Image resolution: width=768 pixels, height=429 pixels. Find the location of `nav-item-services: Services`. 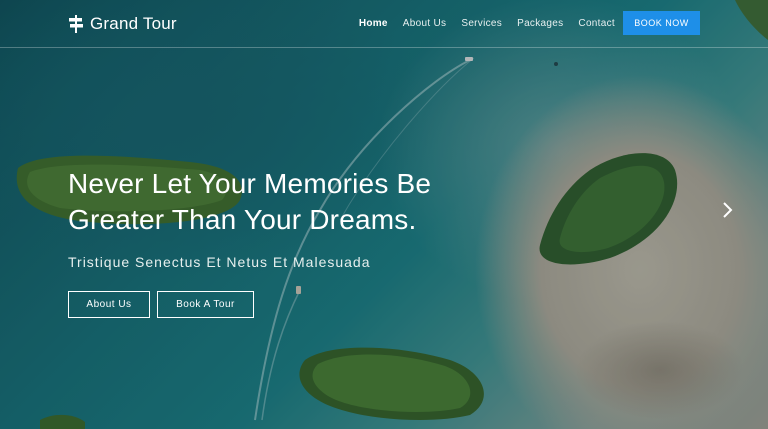

nav-item-services: Services is located at coordinates (481, 23).